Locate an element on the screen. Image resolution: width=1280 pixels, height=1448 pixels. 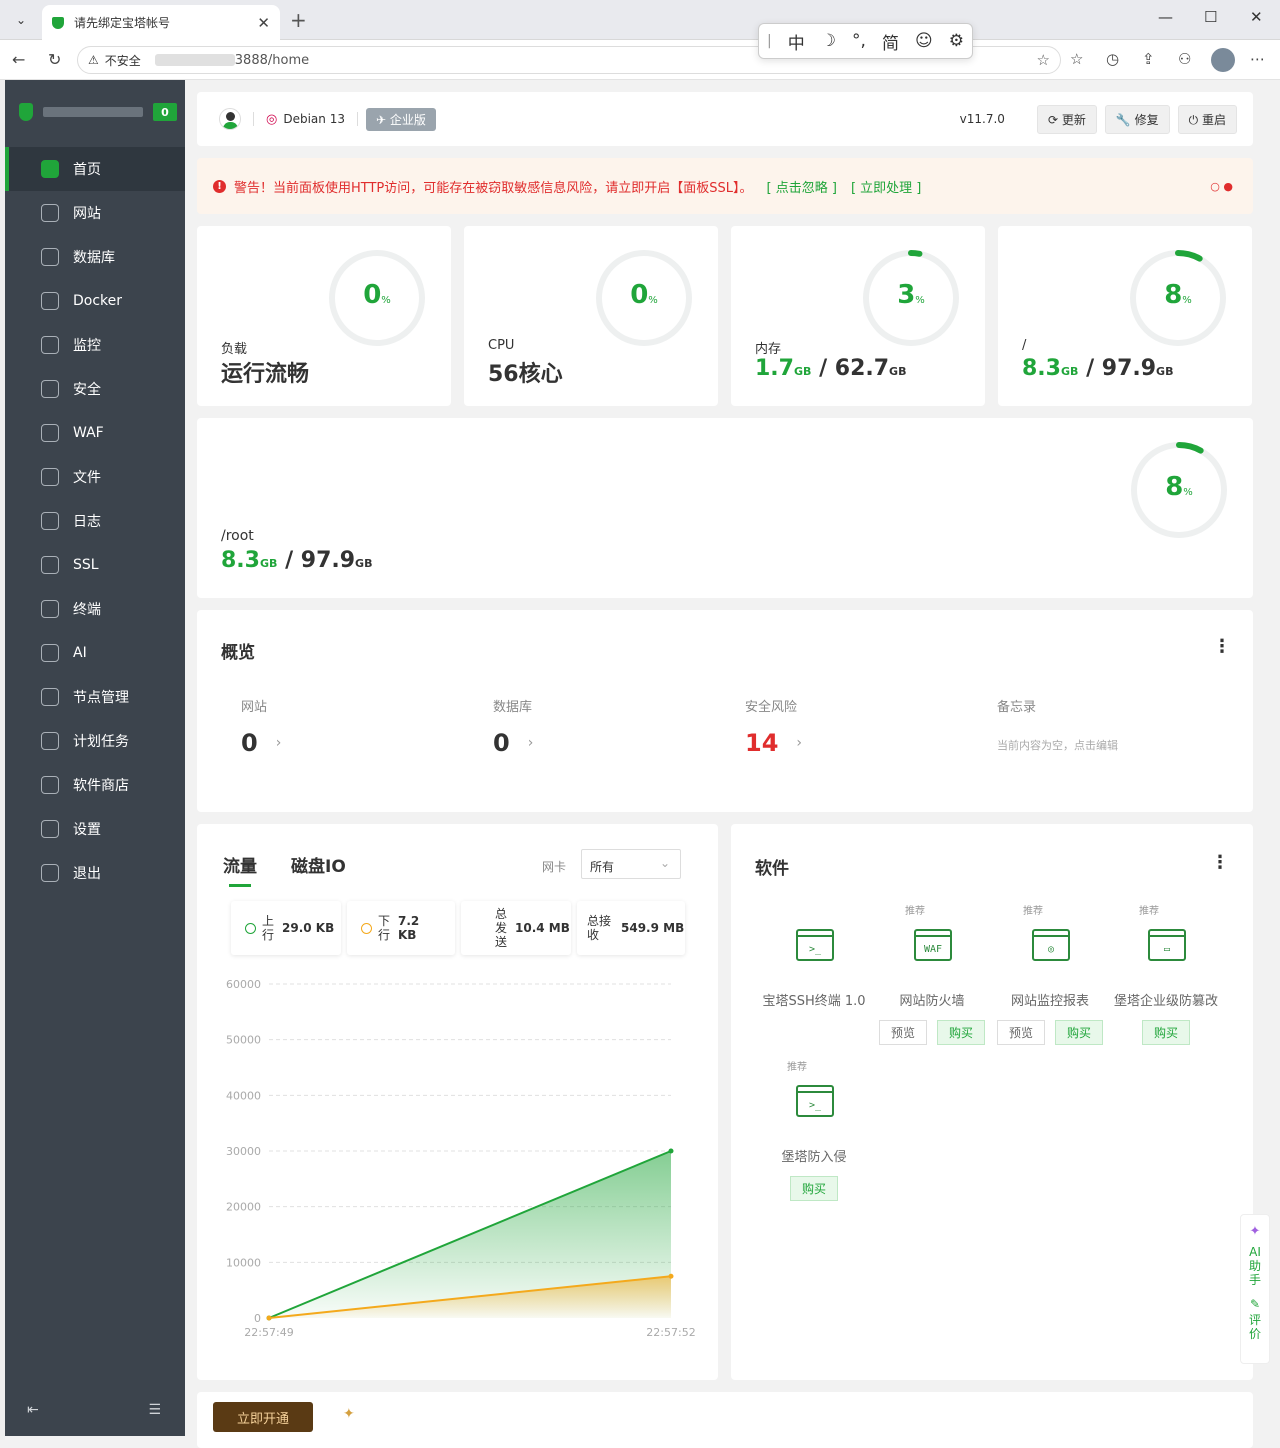
restart-button: ⏻ 重启 is located at coordinates (1207, 119).